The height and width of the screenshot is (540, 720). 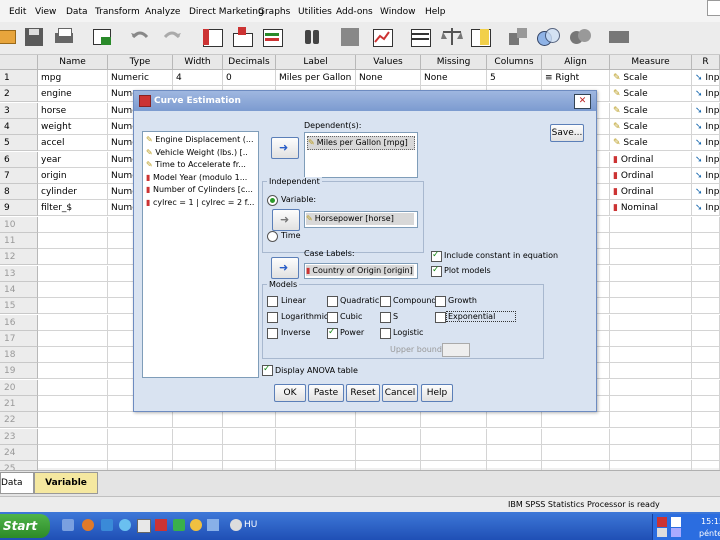 I want to click on spss-icon, so click(x=161, y=525).